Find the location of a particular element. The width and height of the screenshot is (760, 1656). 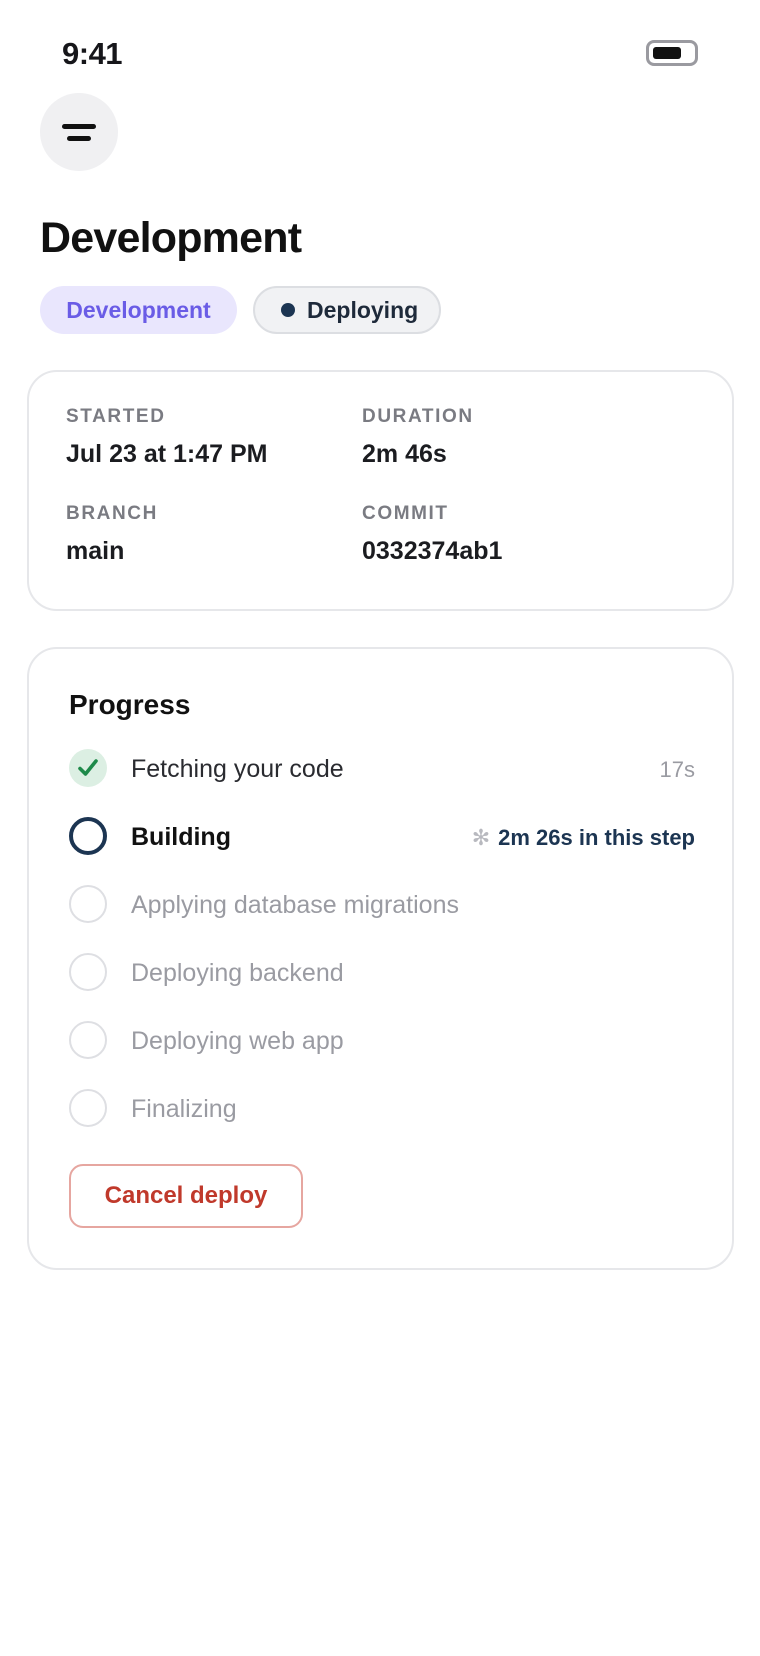

step-finalizing: Finalizing is located at coordinates (382, 1109).